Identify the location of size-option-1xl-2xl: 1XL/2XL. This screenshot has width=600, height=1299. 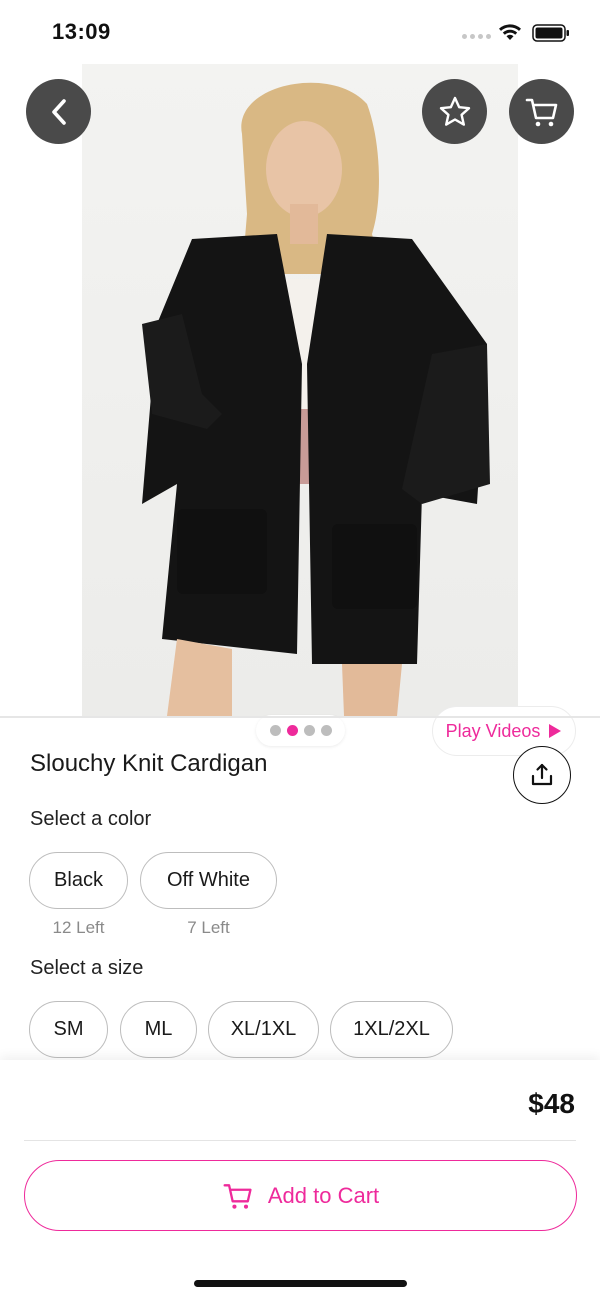
(391, 1029).